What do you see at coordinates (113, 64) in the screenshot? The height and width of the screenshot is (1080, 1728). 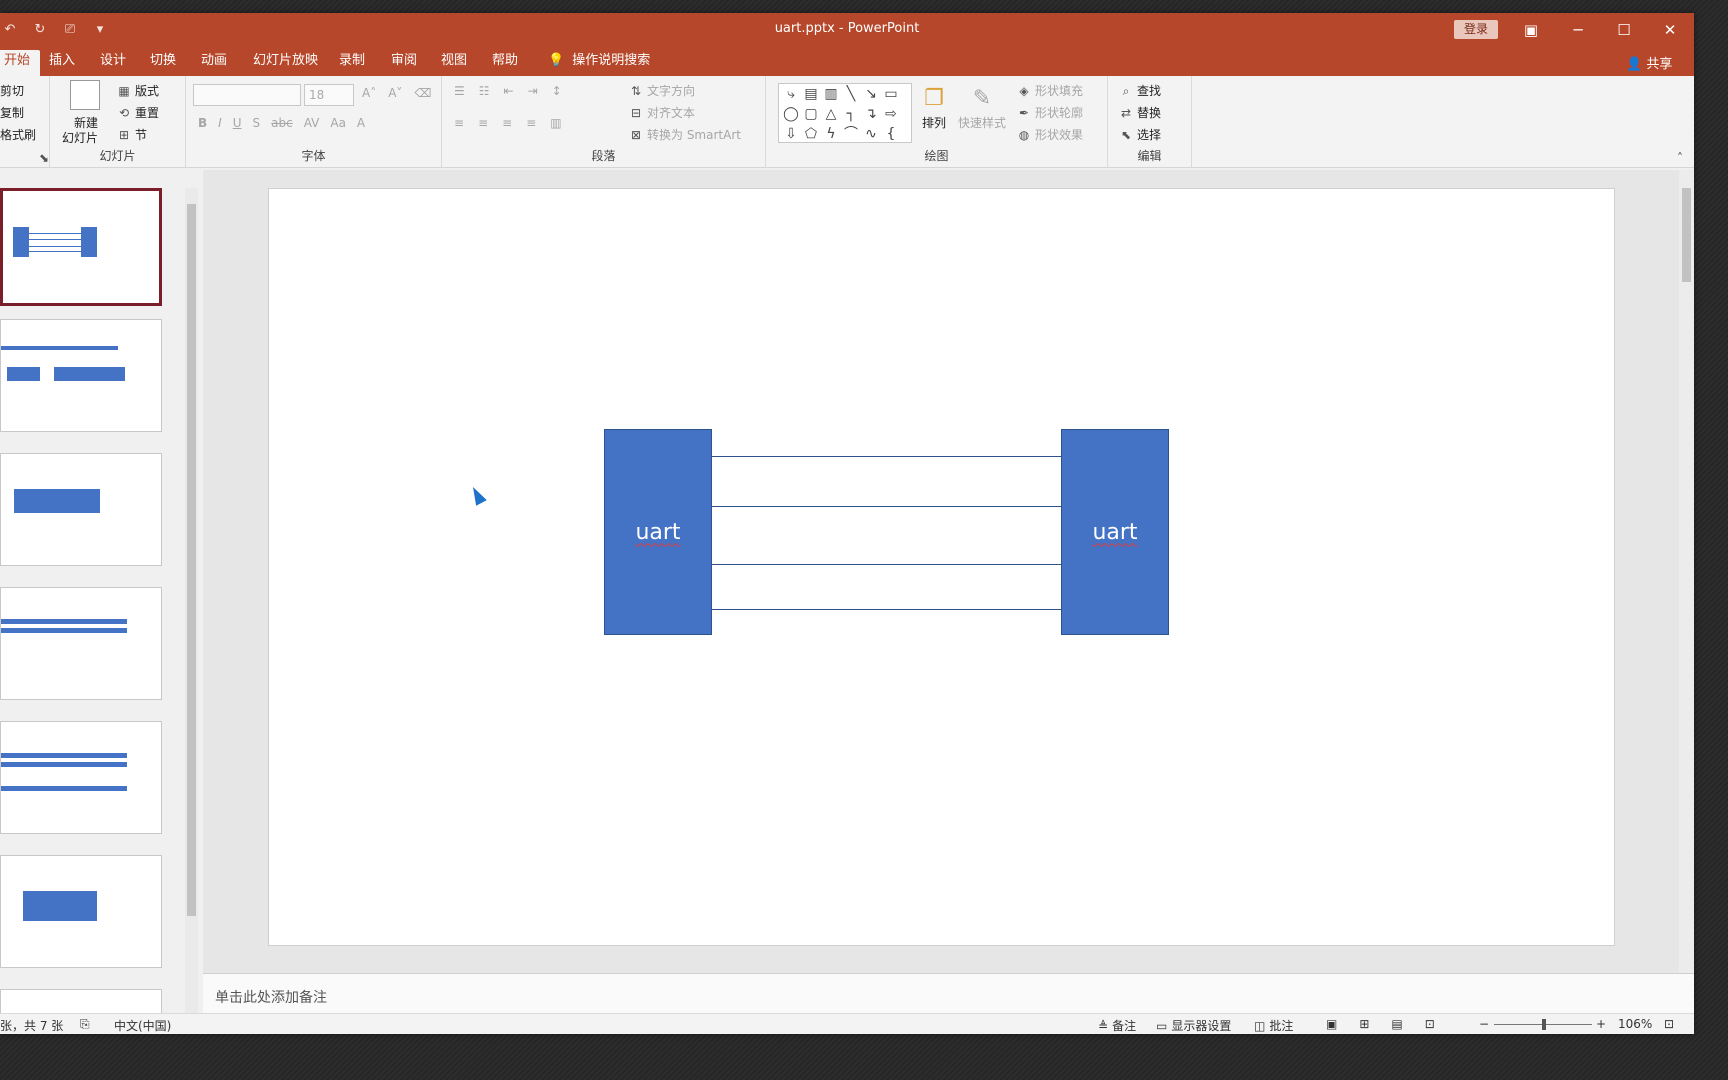 I see `tab-design: 设计` at bounding box center [113, 64].